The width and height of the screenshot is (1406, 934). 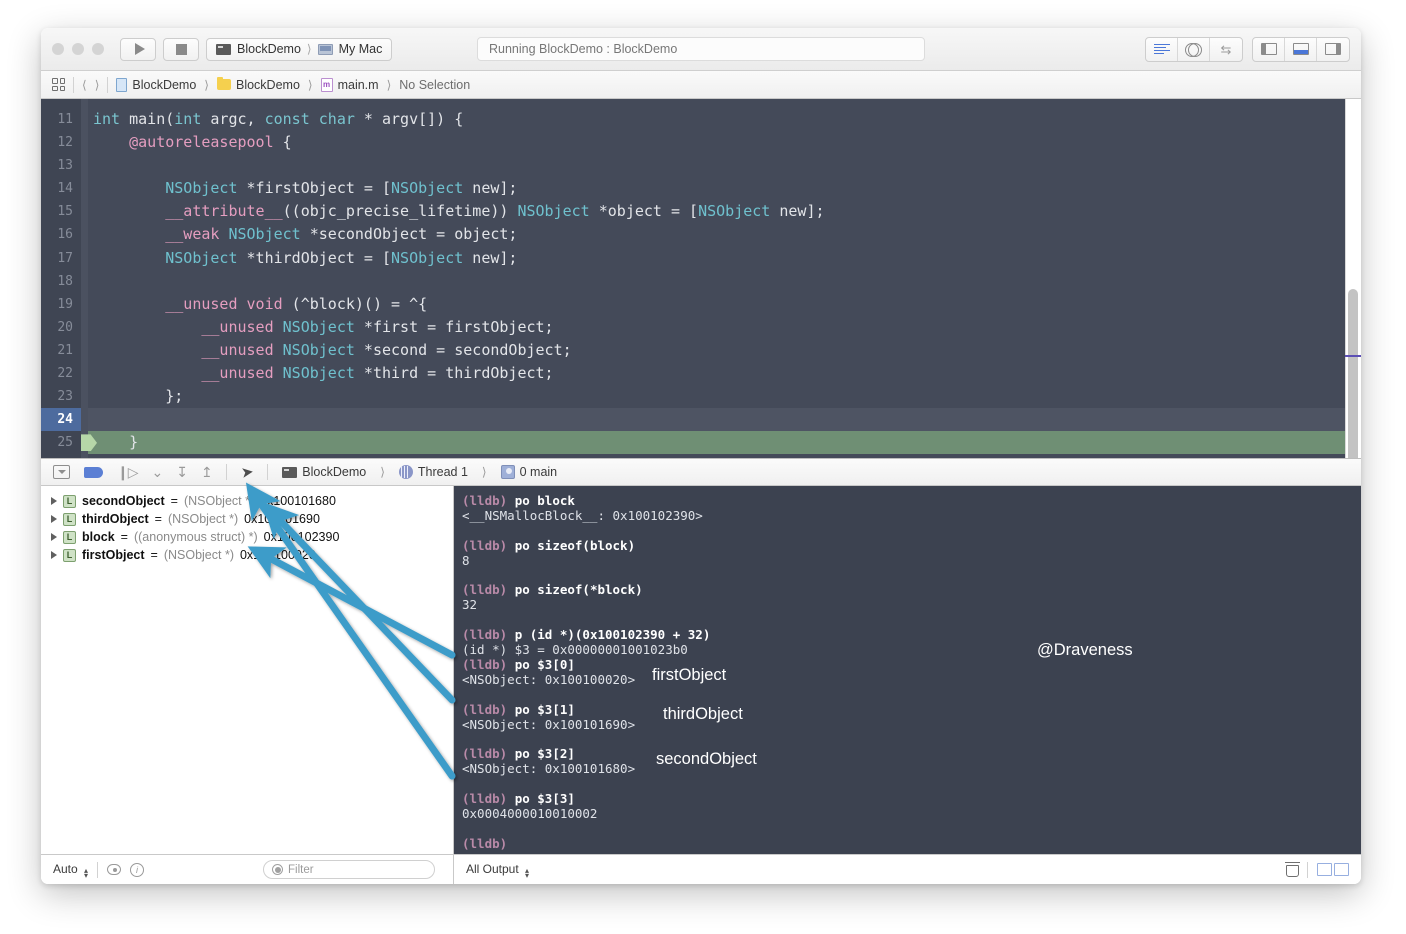 I want to click on debug-breadcrumb-frame: 0 main, so click(x=529, y=472).